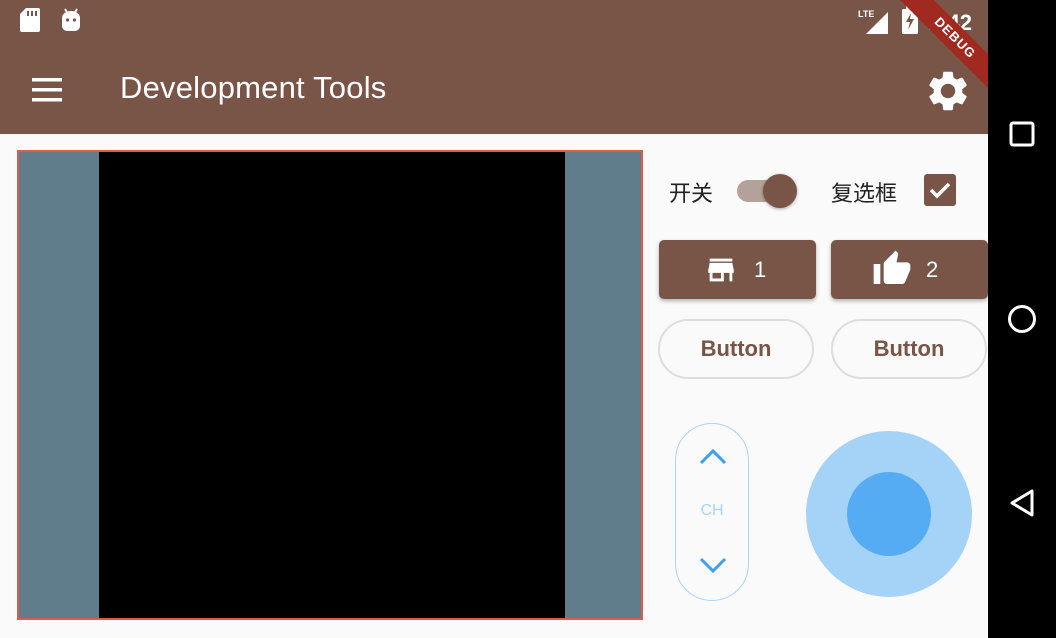 The image size is (1056, 638). What do you see at coordinates (713, 457) in the screenshot?
I see `chevron-up-icon` at bounding box center [713, 457].